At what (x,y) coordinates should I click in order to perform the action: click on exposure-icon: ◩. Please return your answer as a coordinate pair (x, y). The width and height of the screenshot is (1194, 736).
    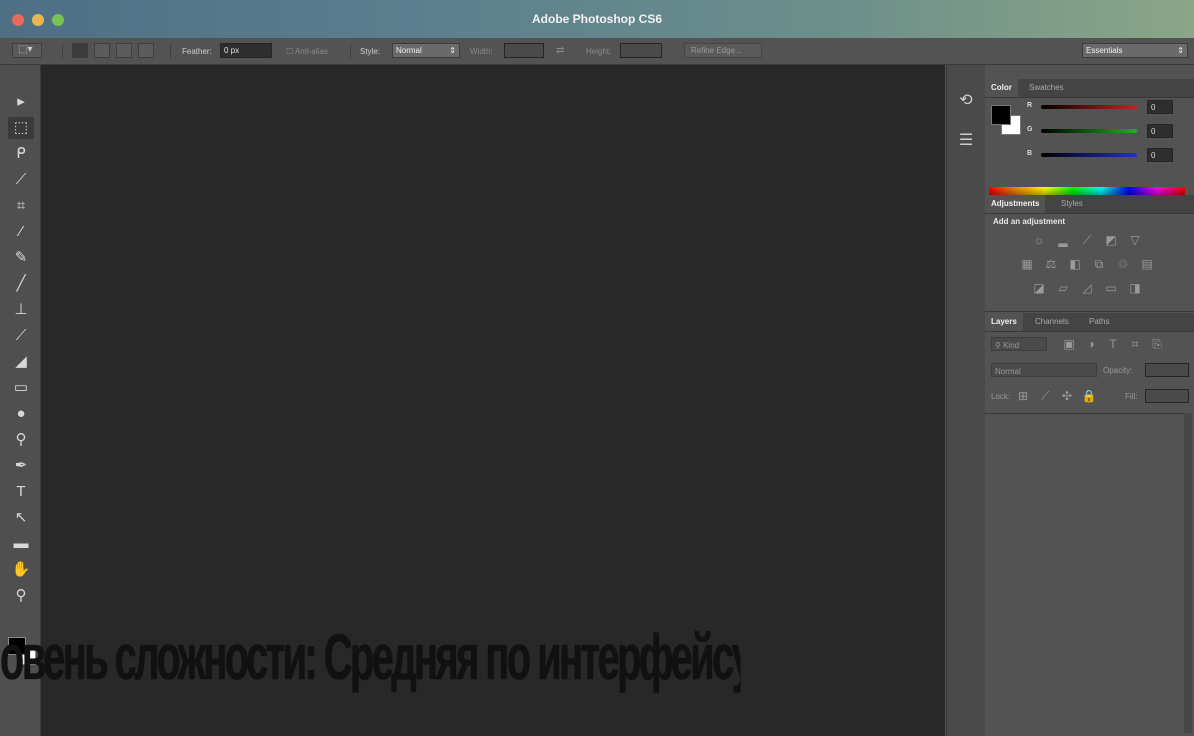
    Looking at the image, I should click on (1111, 240).